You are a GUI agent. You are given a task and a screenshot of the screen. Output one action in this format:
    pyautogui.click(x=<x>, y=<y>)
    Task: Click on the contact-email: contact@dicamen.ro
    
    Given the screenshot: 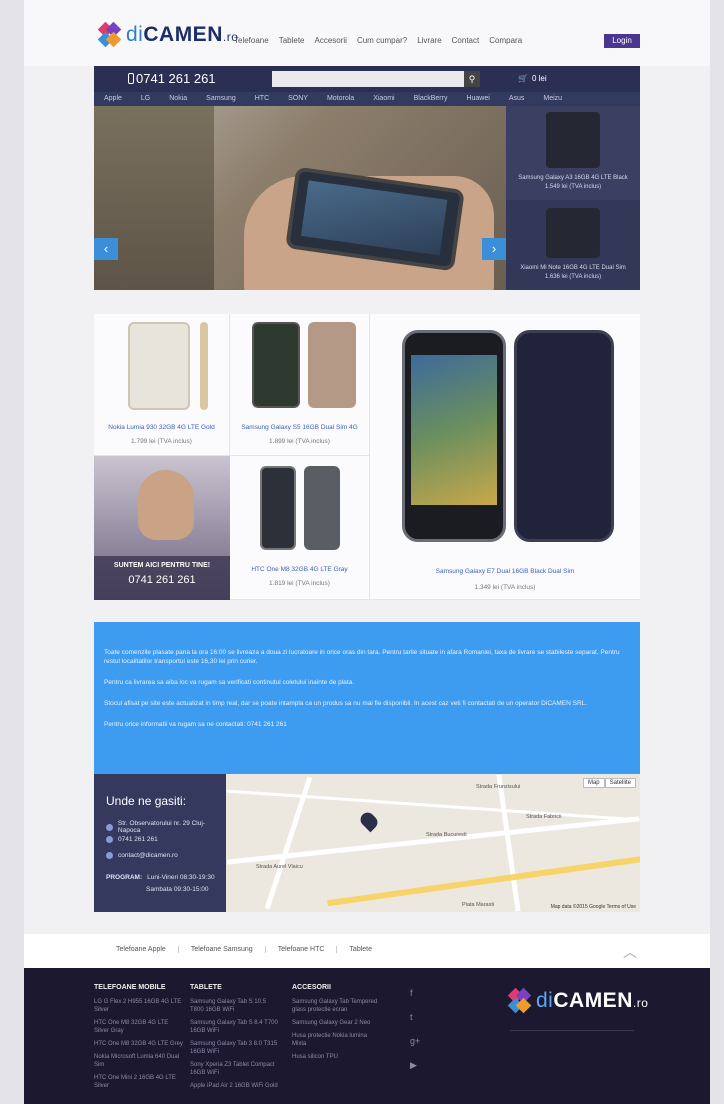 What is the action you would take?
    pyautogui.click(x=142, y=855)
    